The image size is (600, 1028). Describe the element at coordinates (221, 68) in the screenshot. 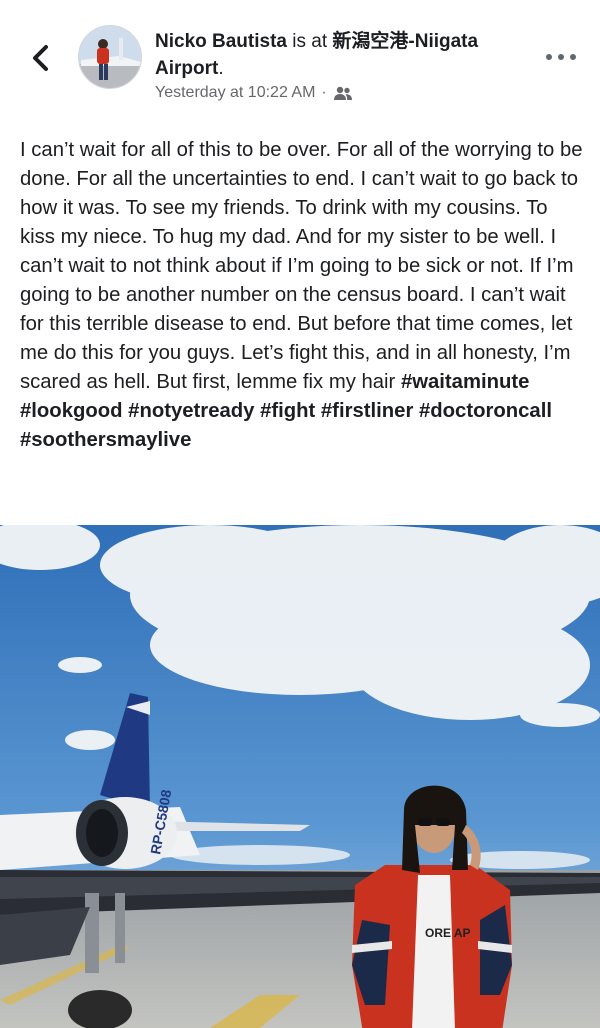

I see `location-suffix: .` at that location.